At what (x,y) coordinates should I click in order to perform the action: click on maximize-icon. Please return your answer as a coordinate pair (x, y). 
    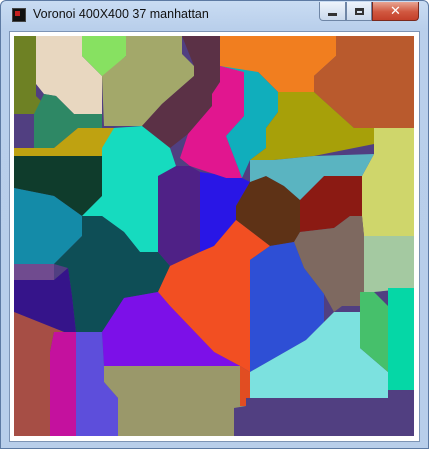
    Looking at the image, I should click on (359, 11).